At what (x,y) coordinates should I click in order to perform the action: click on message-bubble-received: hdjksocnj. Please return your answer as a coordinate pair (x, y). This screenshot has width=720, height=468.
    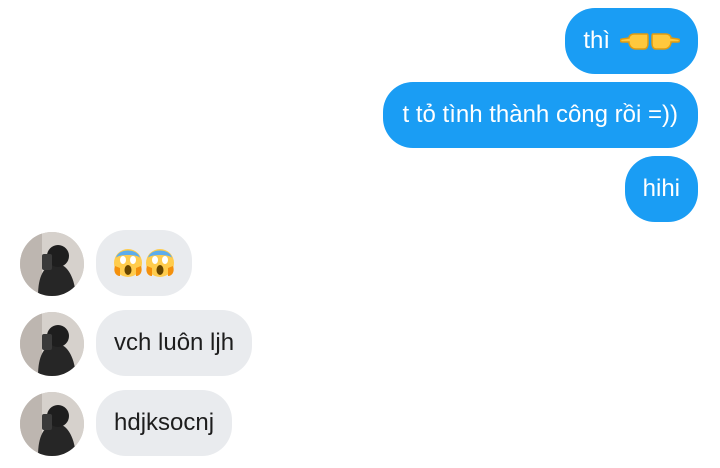
    Looking at the image, I should click on (164, 423).